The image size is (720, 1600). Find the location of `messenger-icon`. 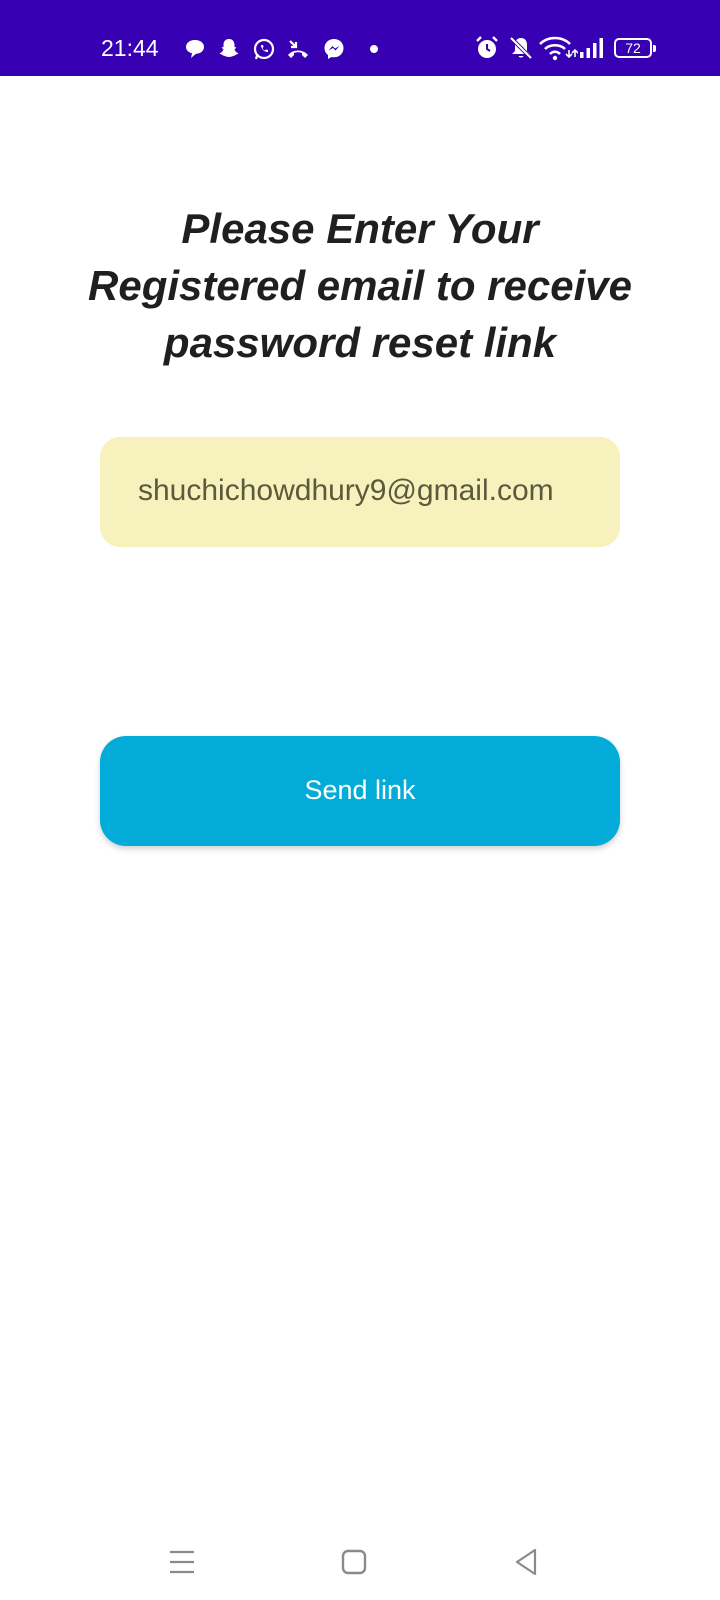

messenger-icon is located at coordinates (334, 49).